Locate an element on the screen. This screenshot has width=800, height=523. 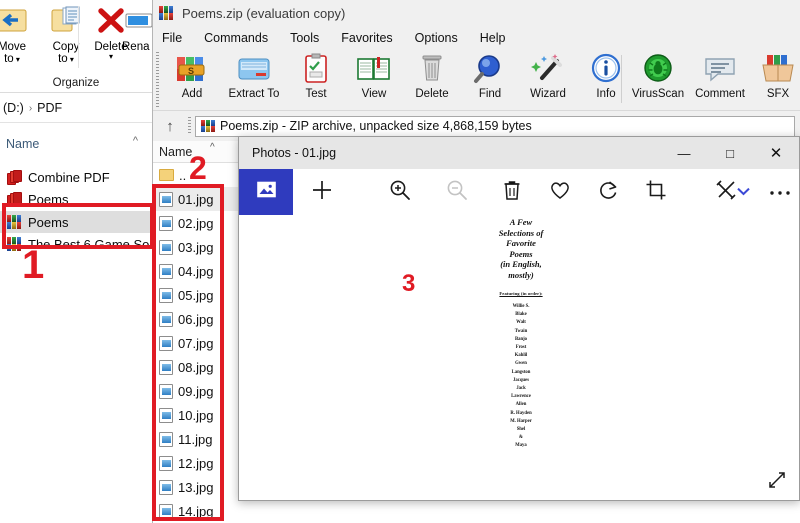
chevron-right-icon: › is located at coordinates (30, 108).